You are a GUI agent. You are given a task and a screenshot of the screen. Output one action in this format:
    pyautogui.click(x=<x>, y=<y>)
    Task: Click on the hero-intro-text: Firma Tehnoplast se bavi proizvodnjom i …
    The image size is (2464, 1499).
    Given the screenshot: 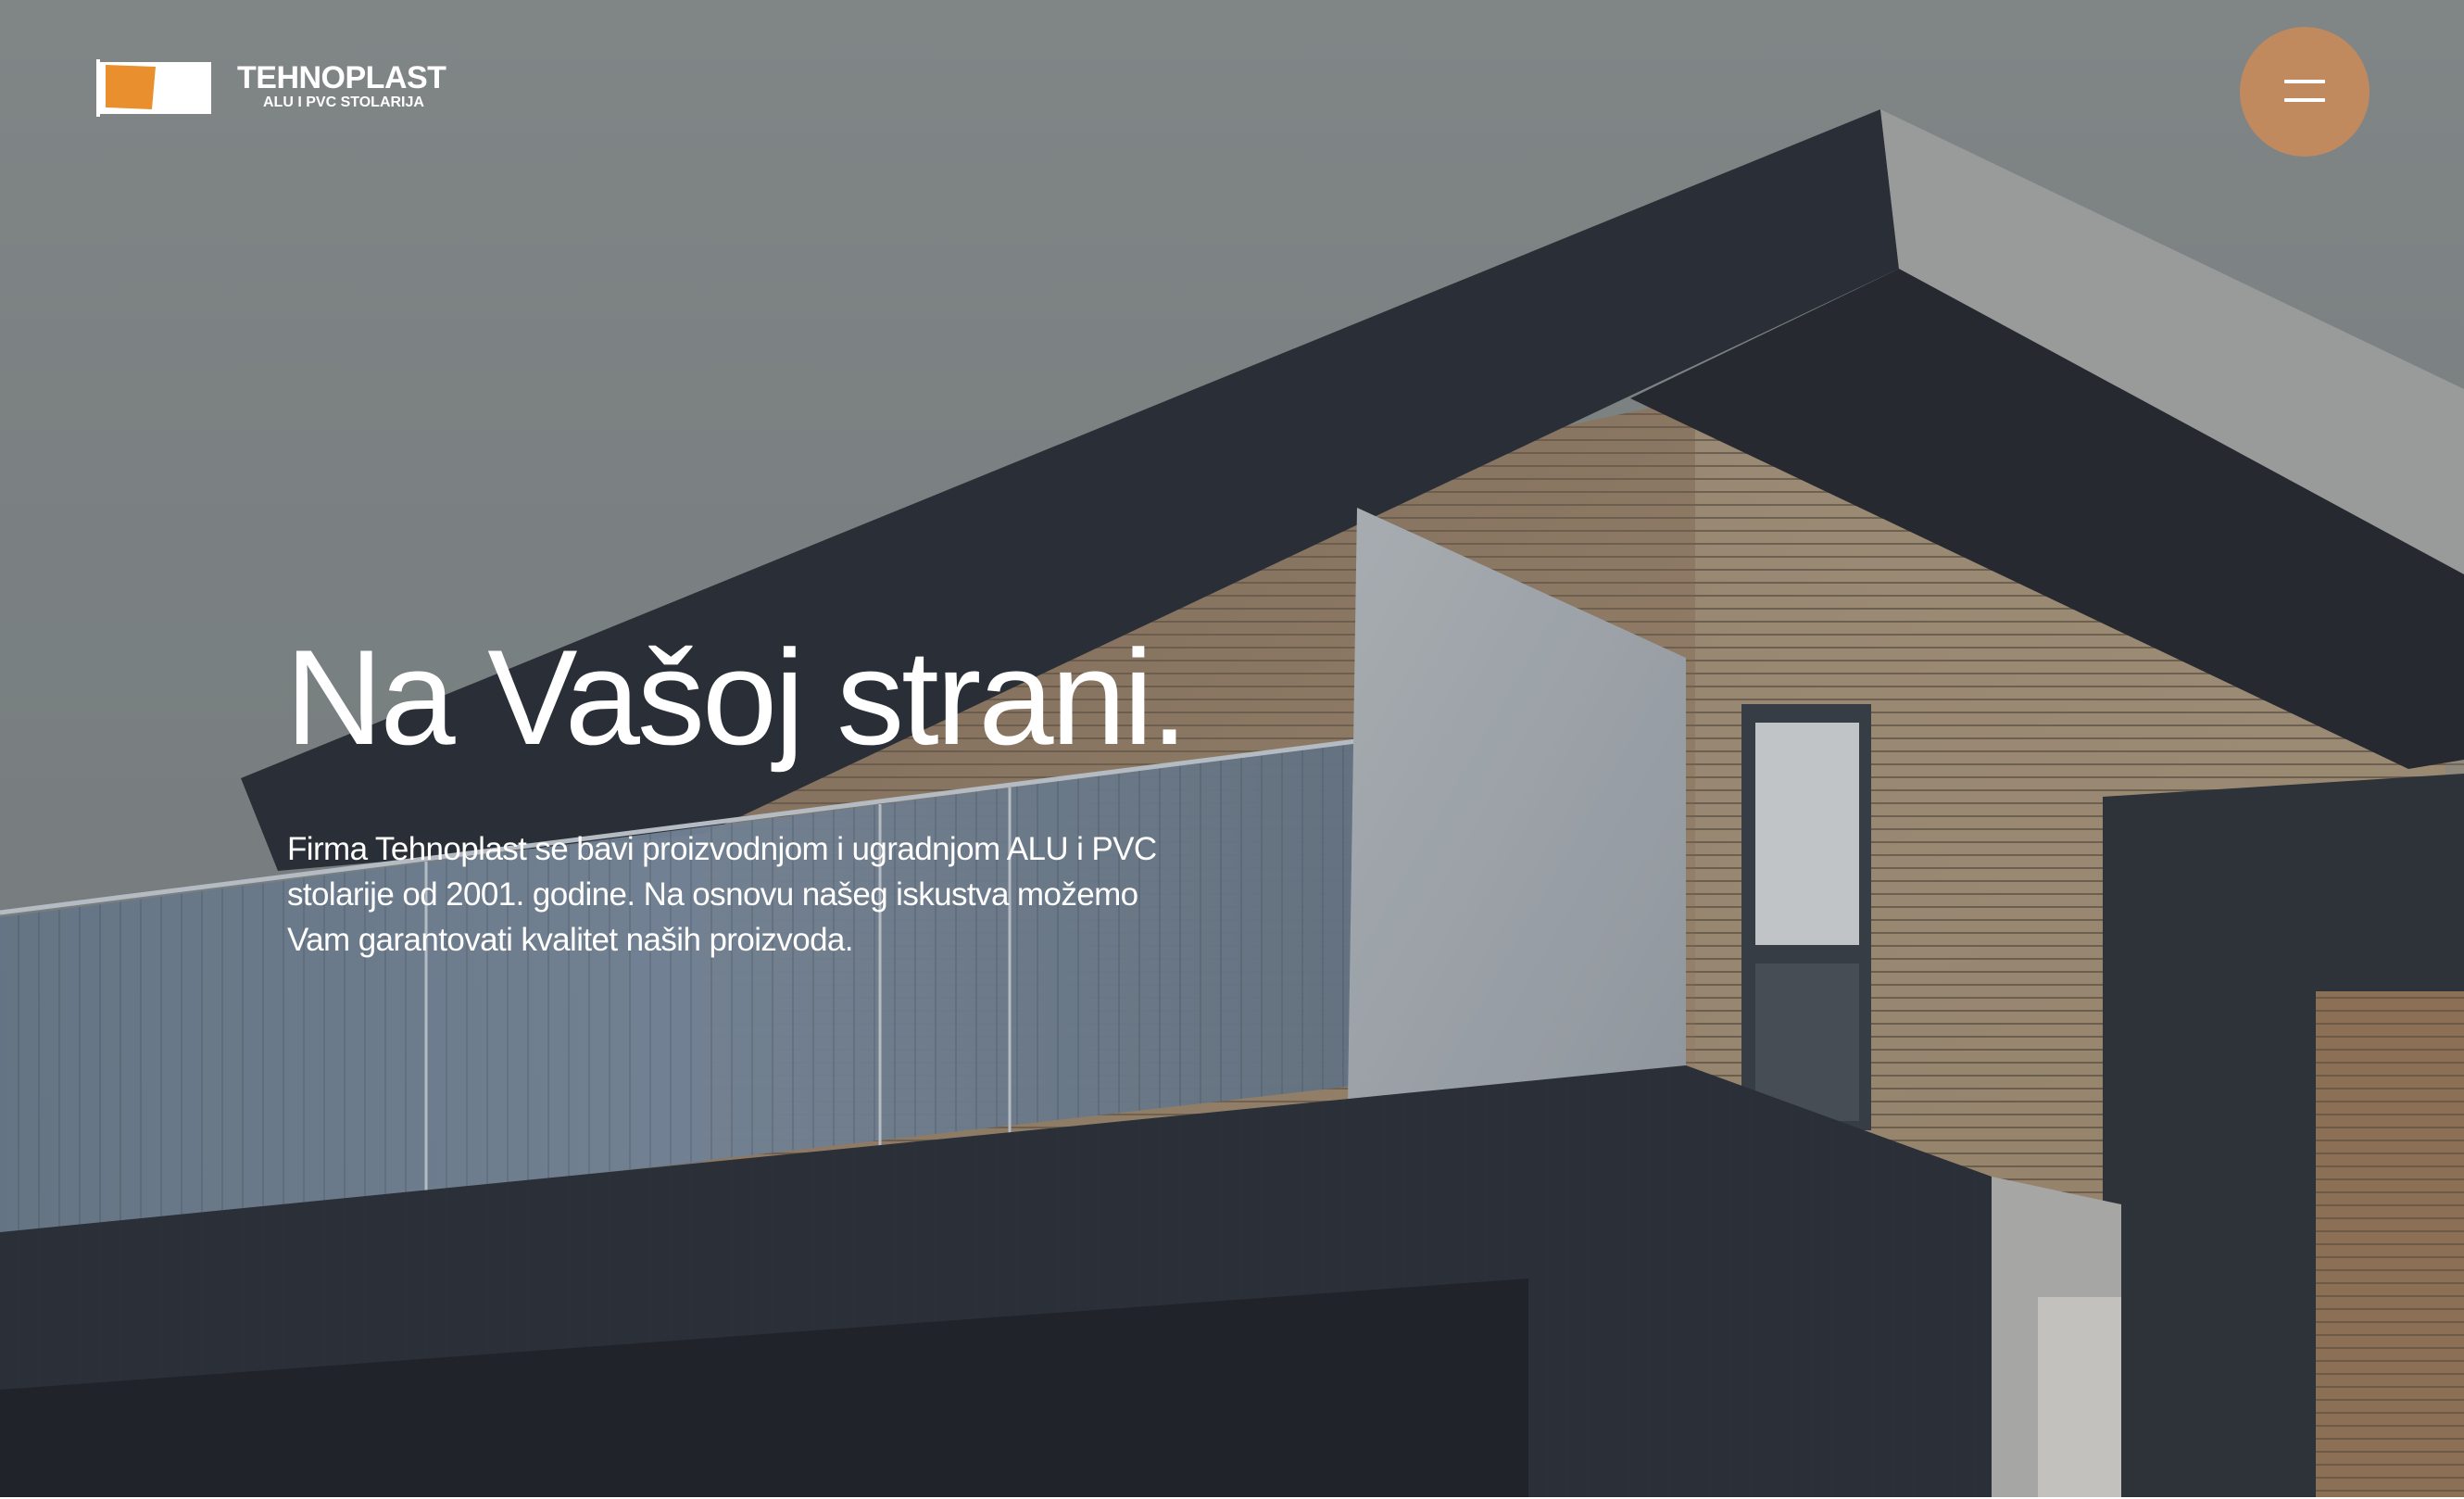 What is the action you would take?
    pyautogui.click(x=722, y=894)
    